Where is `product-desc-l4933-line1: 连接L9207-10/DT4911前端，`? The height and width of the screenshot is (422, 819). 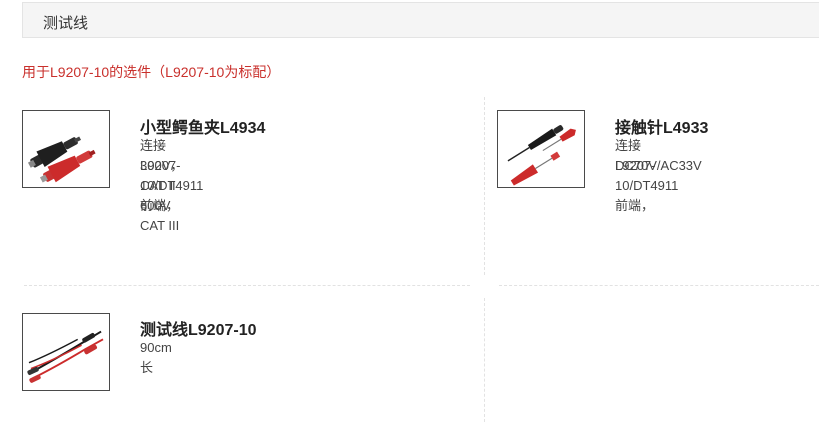 product-desc-l4933-line1: 连接L9207-10/DT4911前端， is located at coordinates (647, 175).